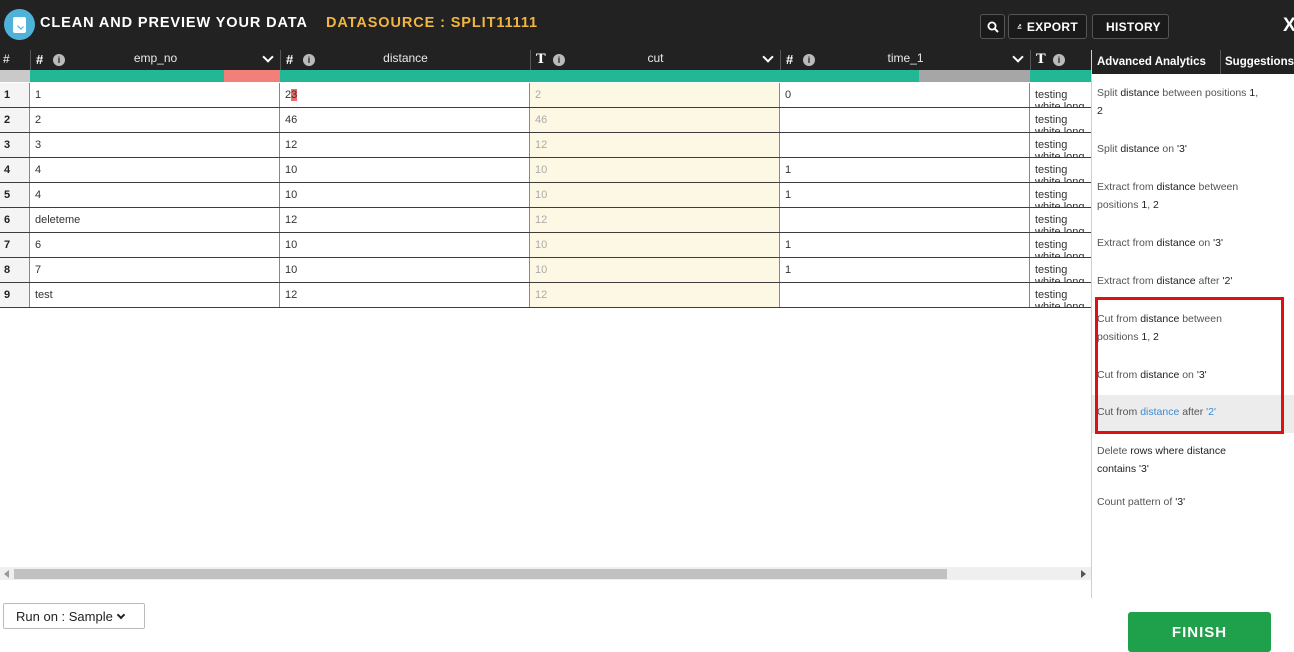 The image size is (1294, 652). I want to click on cell-emp-no: 7, so click(155, 270).